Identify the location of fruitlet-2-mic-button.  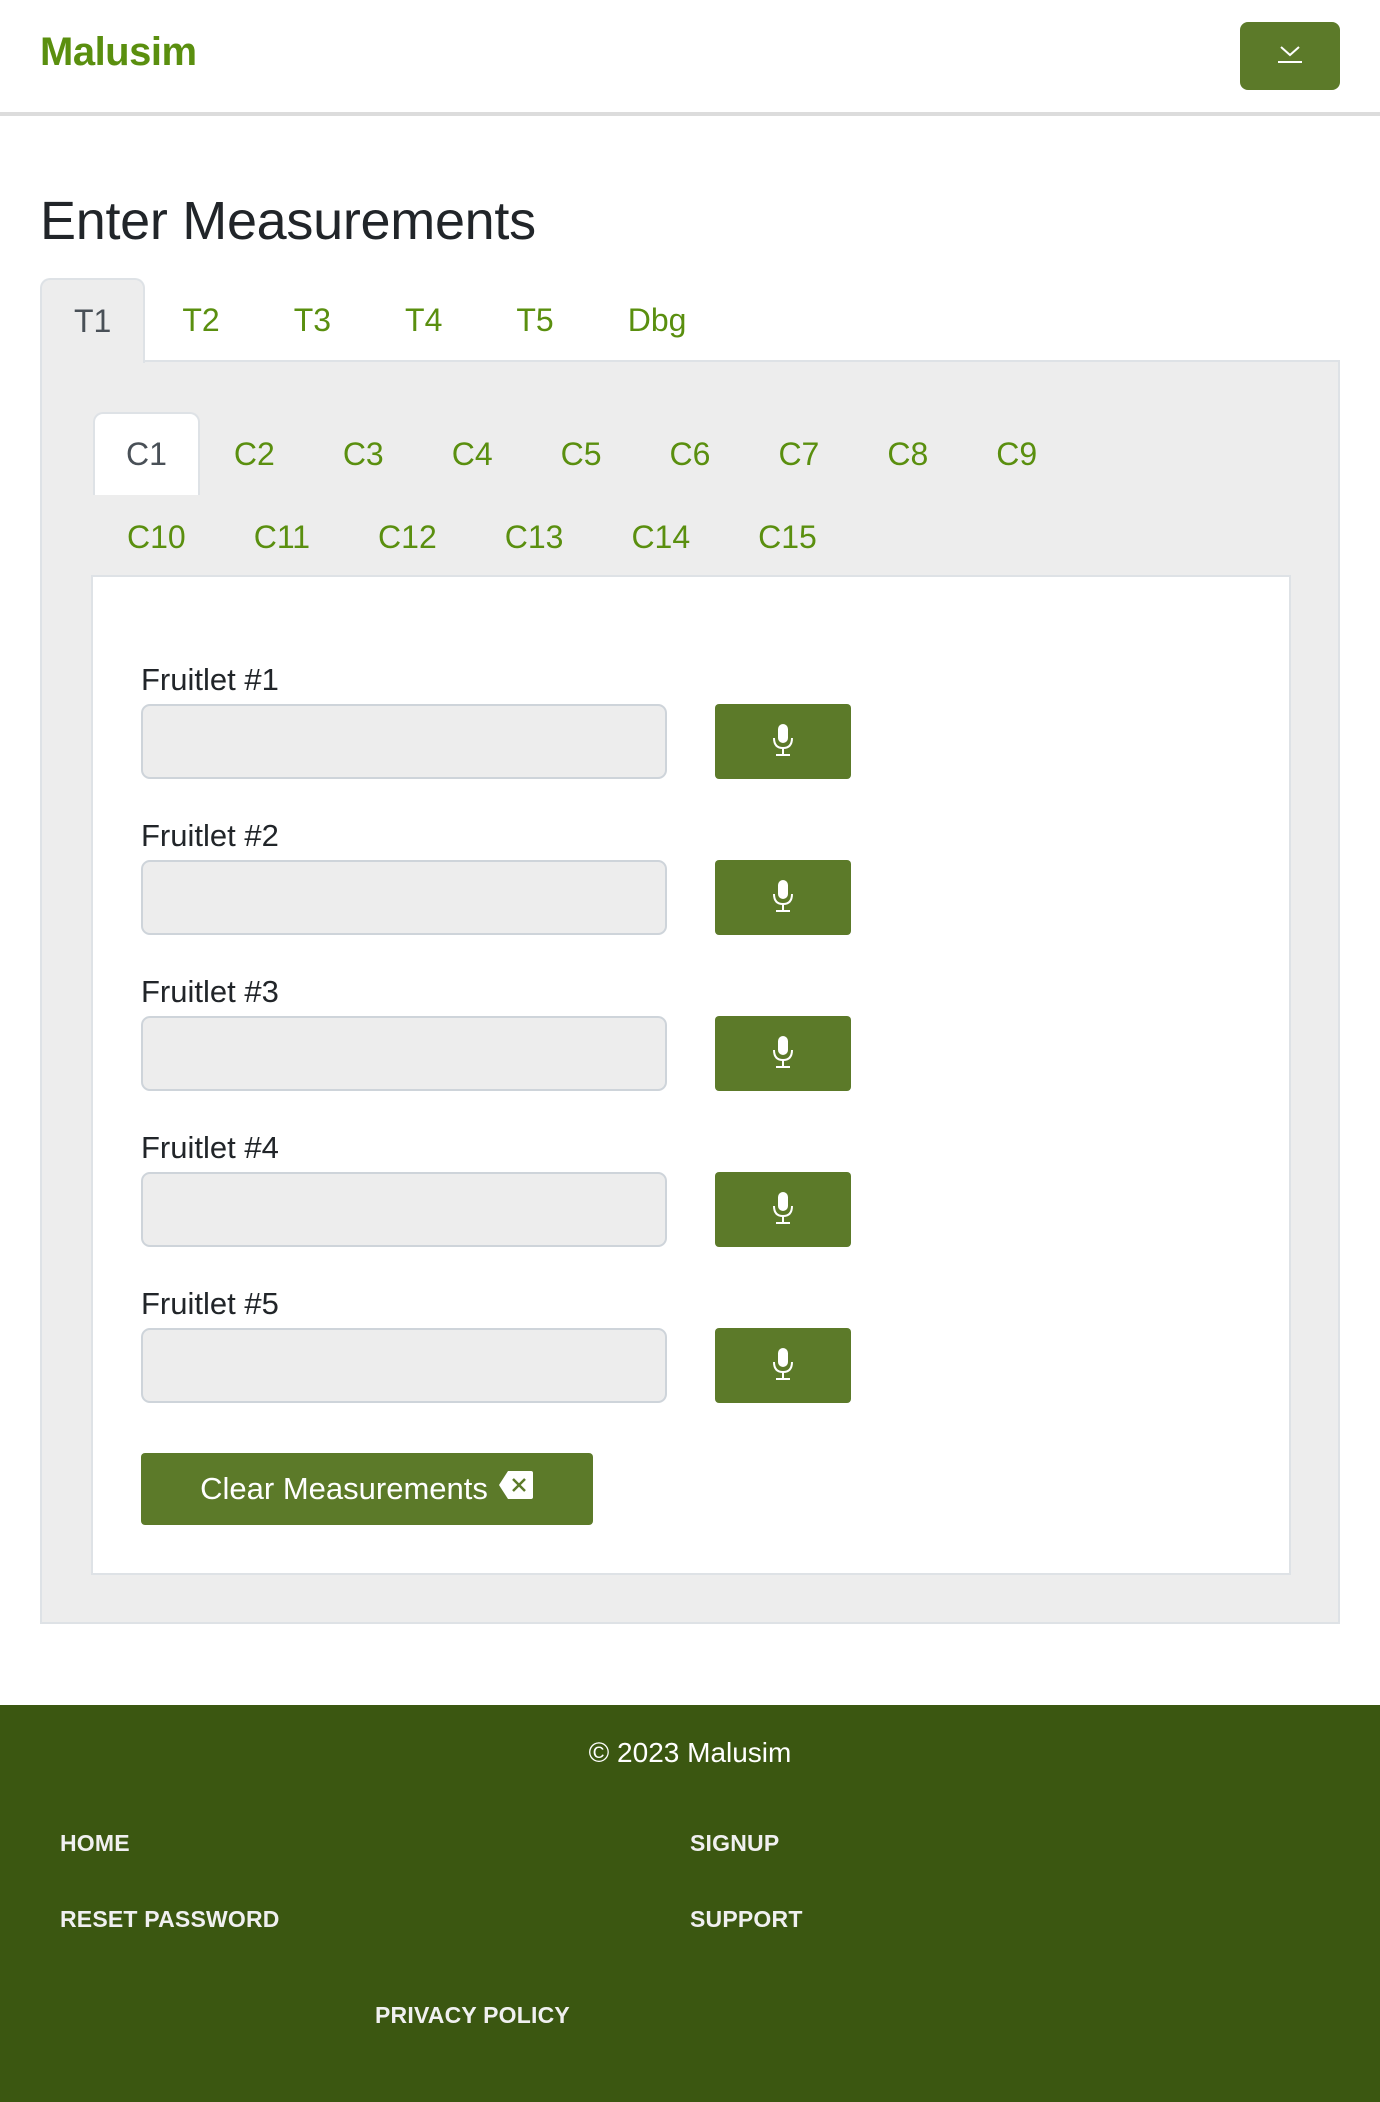
(783, 897).